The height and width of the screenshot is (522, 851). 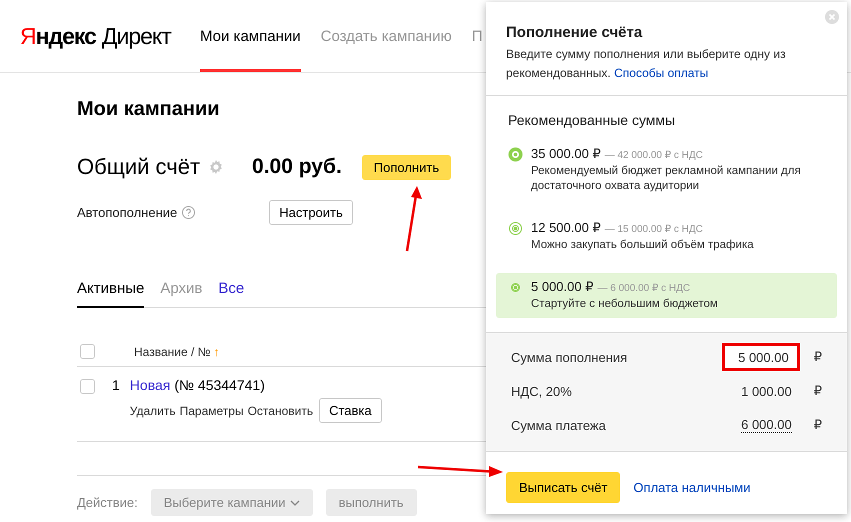 What do you see at coordinates (297, 167) in the screenshot?
I see `balance-amount: 0.00 руб.` at bounding box center [297, 167].